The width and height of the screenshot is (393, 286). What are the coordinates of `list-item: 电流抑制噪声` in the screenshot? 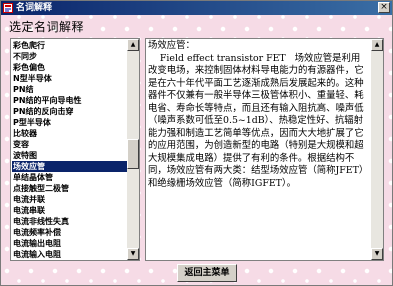 It's located at (70, 260).